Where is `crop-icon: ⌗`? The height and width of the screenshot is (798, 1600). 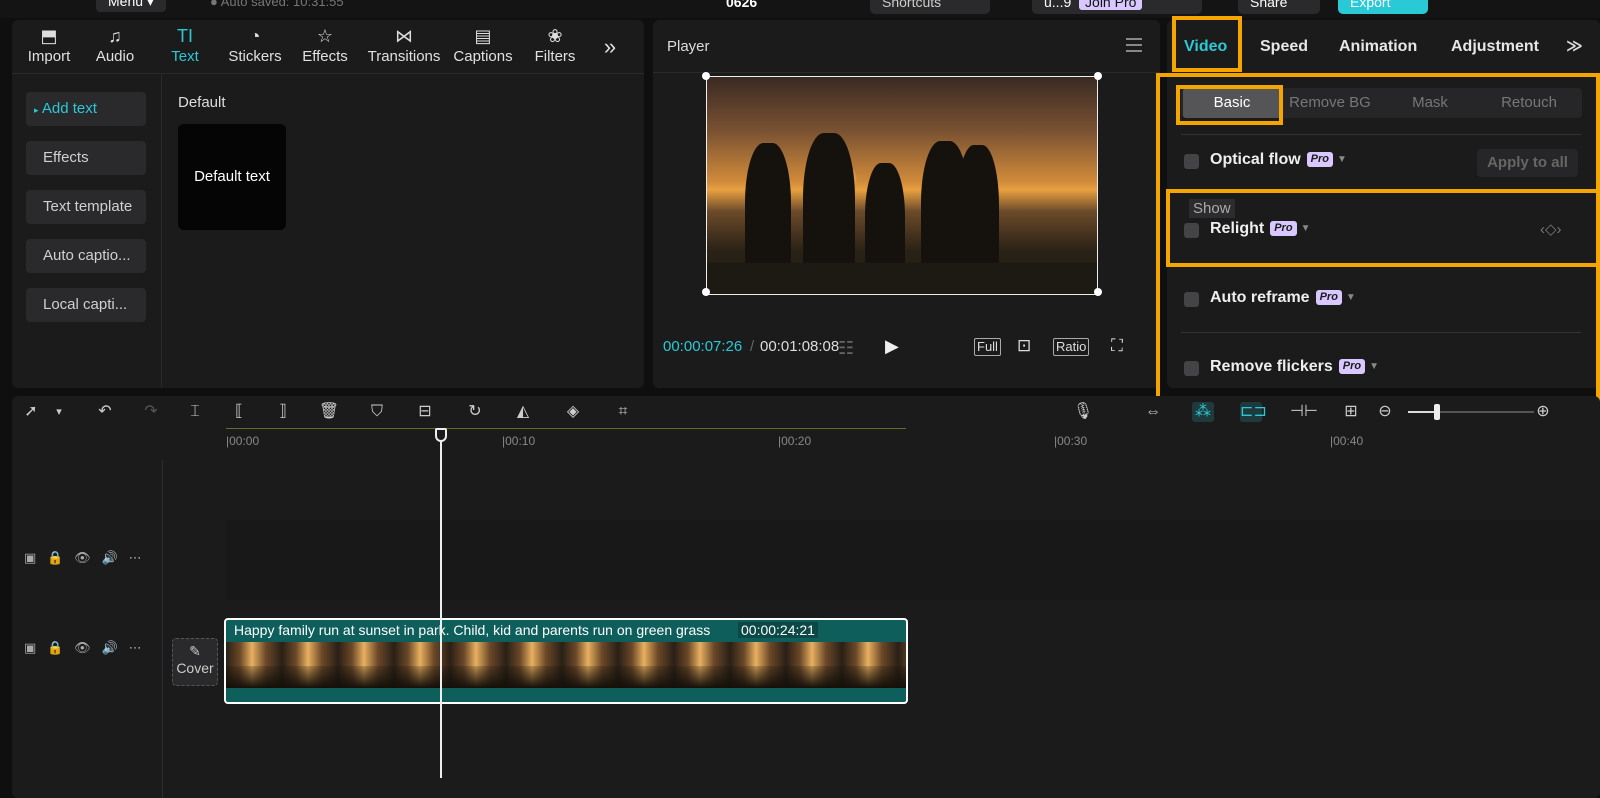 crop-icon: ⌗ is located at coordinates (623, 412).